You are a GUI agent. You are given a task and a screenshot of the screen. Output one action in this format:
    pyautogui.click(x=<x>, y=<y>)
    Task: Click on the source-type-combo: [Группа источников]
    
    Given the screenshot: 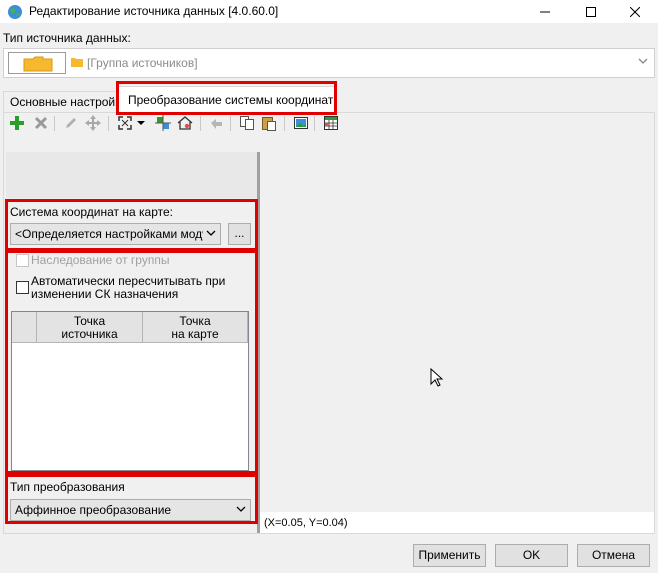 What is the action you would take?
    pyautogui.click(x=329, y=63)
    